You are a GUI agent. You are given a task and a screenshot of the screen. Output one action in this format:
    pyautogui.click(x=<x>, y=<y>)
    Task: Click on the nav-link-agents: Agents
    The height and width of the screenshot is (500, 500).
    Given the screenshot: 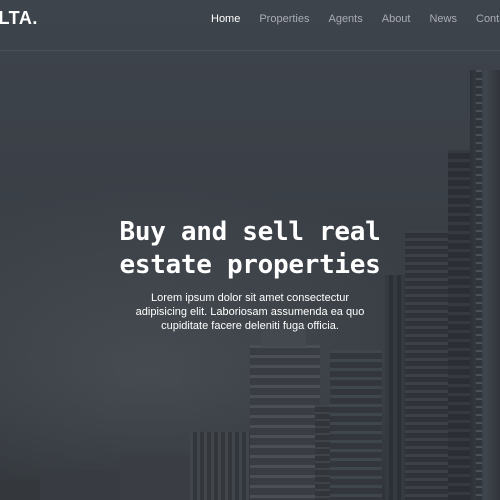 What is the action you would take?
    pyautogui.click(x=345, y=19)
    